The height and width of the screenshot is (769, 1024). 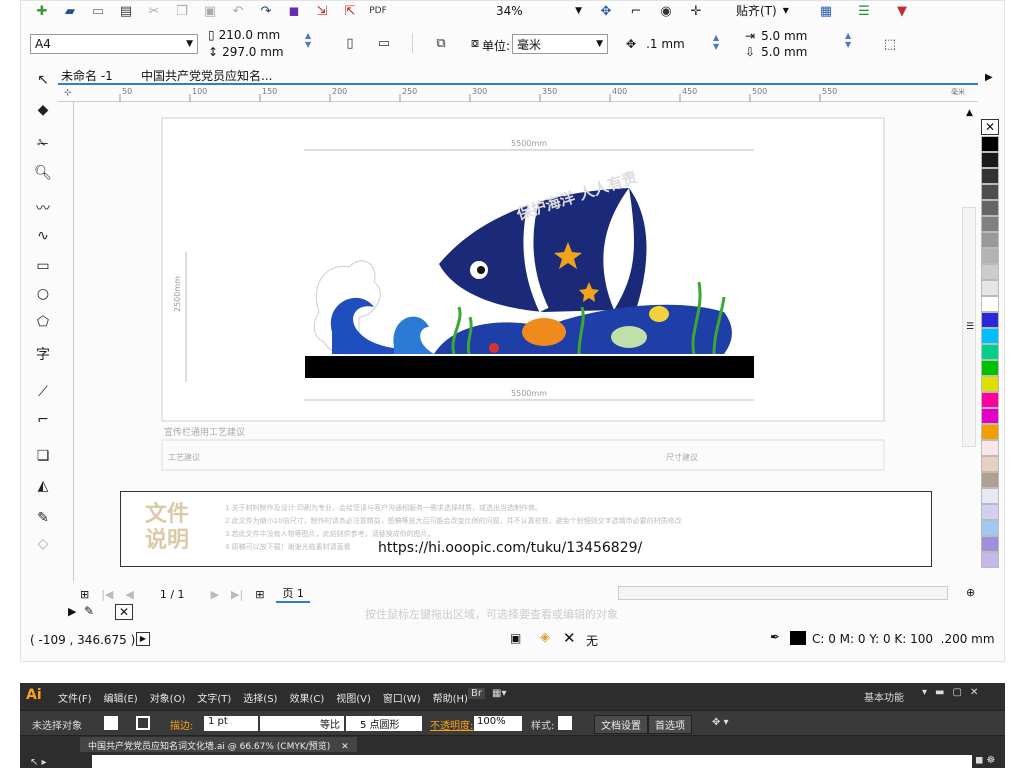 What do you see at coordinates (539, 11) in the screenshot?
I see `zoom-select: 34% ▼` at bounding box center [539, 11].